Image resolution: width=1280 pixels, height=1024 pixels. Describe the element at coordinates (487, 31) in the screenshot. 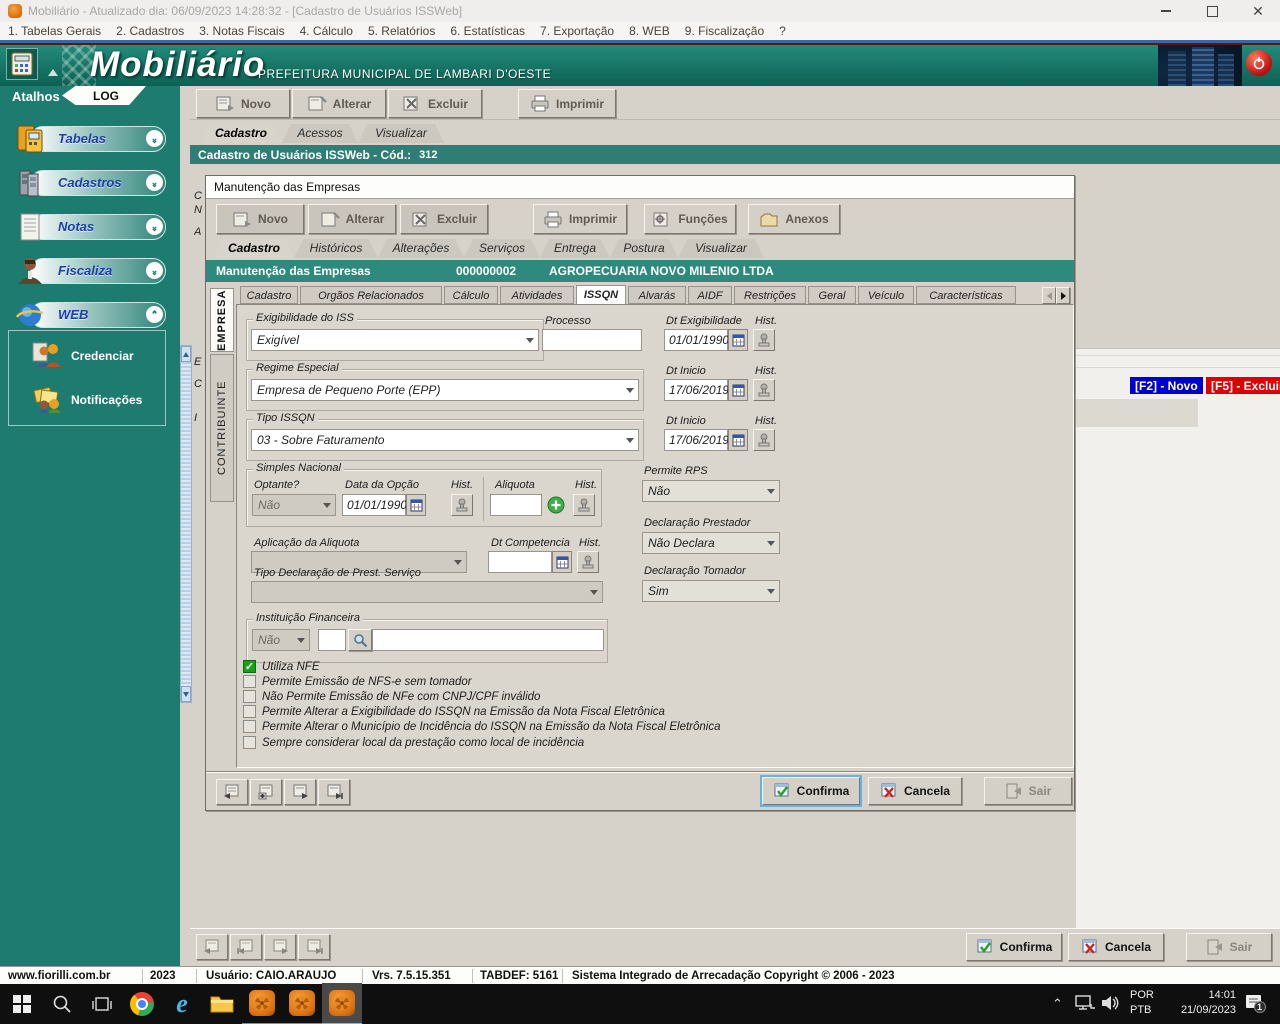

I see `menu-estatisticas: 6. Estatísticas` at that location.